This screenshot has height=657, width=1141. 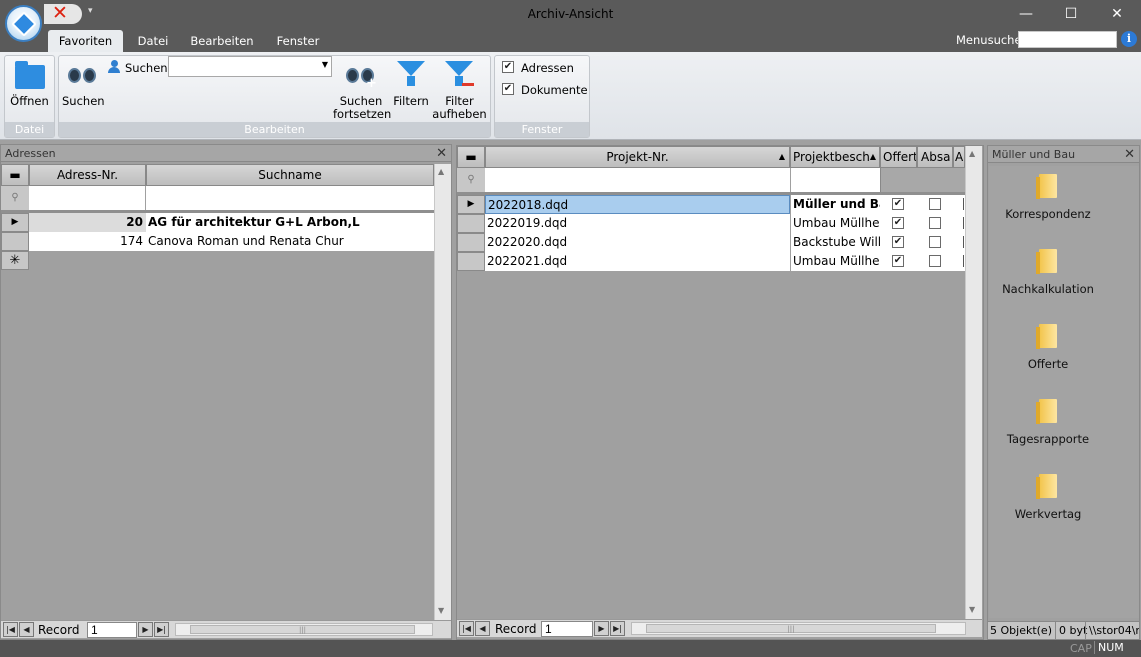 I want to click on binoculars-icon, so click(x=83, y=73).